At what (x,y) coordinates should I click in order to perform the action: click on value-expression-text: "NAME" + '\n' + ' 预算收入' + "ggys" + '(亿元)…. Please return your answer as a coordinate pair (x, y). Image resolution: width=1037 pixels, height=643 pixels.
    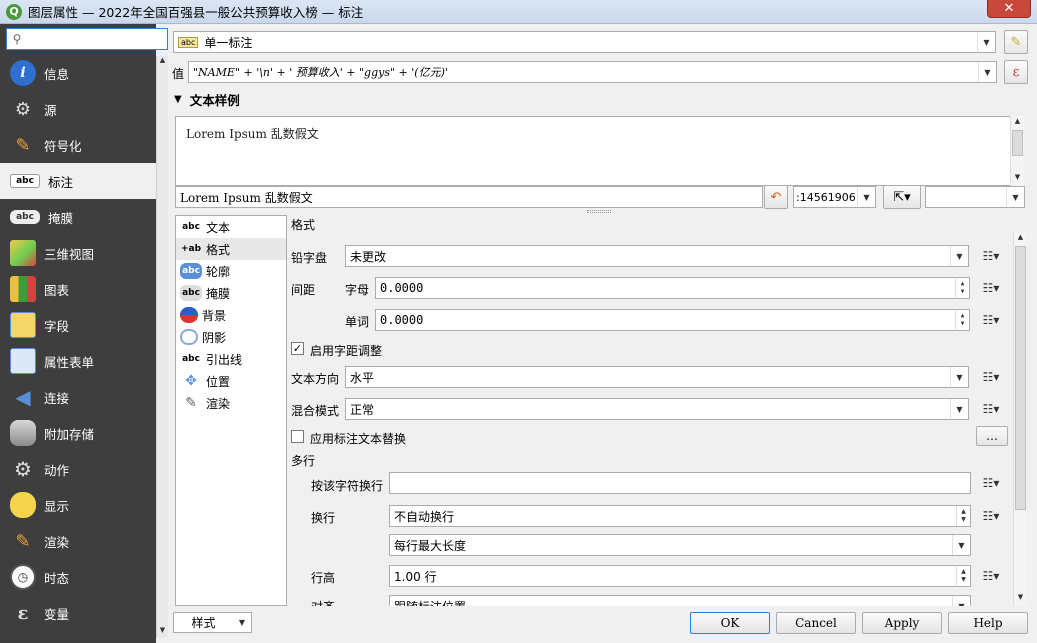
    Looking at the image, I should click on (320, 72).